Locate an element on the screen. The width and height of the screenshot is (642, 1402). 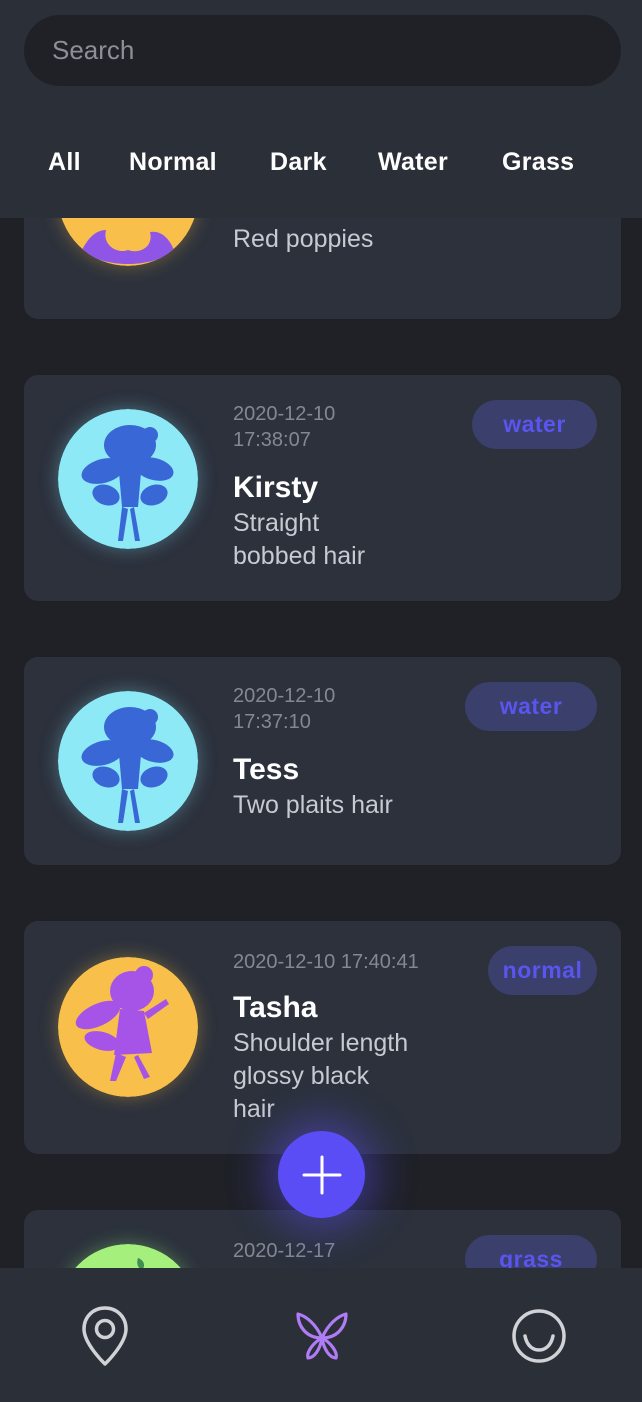
type-badge: normal is located at coordinates (542, 970).